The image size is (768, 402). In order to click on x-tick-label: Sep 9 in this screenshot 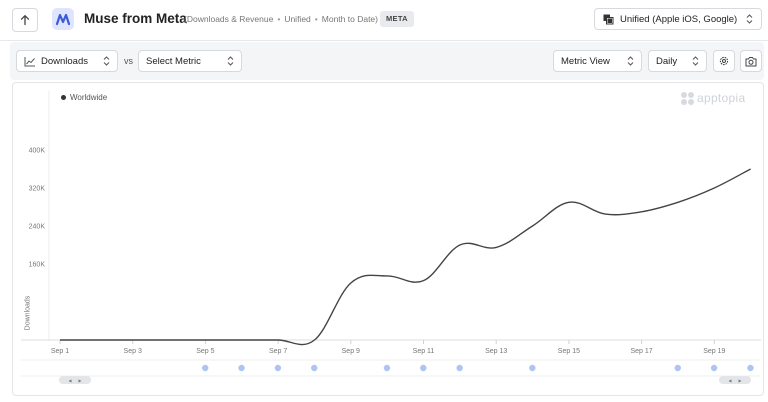, I will do `click(351, 351)`.